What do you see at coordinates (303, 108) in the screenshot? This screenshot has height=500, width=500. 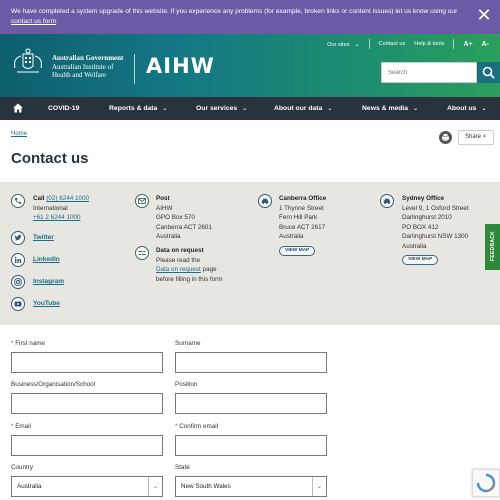 I see `nav-item-about-our-data: About our data ⌄` at bounding box center [303, 108].